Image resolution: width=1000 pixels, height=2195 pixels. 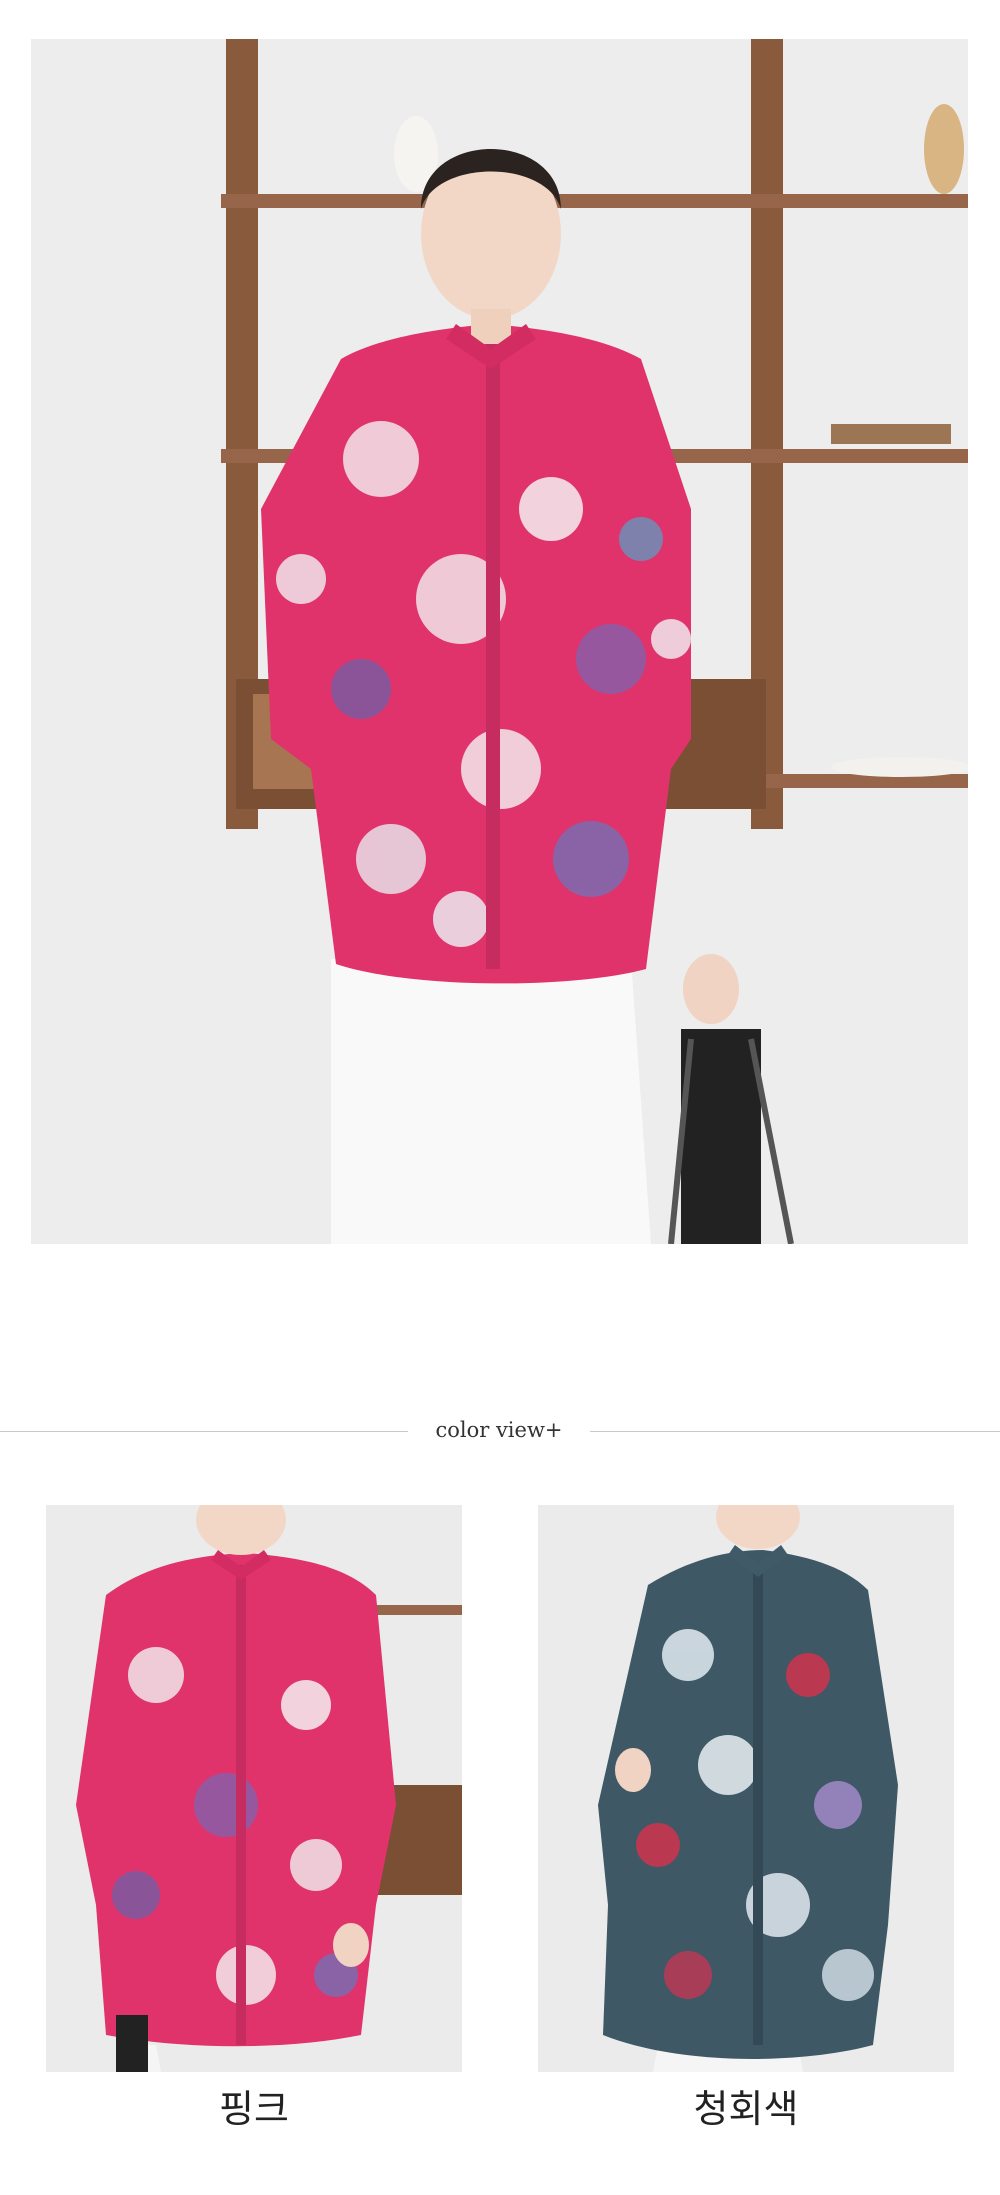 I want to click on section-title: color view+, so click(x=499, y=1430).